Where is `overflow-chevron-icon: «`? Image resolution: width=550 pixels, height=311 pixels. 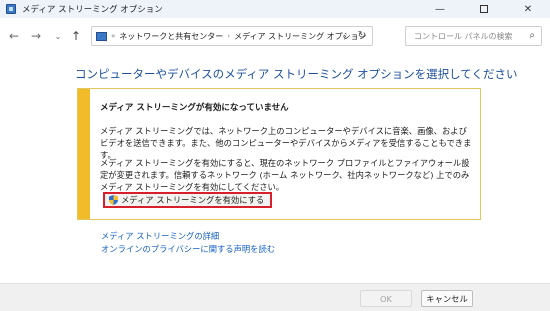 overflow-chevron-icon: « is located at coordinates (113, 36).